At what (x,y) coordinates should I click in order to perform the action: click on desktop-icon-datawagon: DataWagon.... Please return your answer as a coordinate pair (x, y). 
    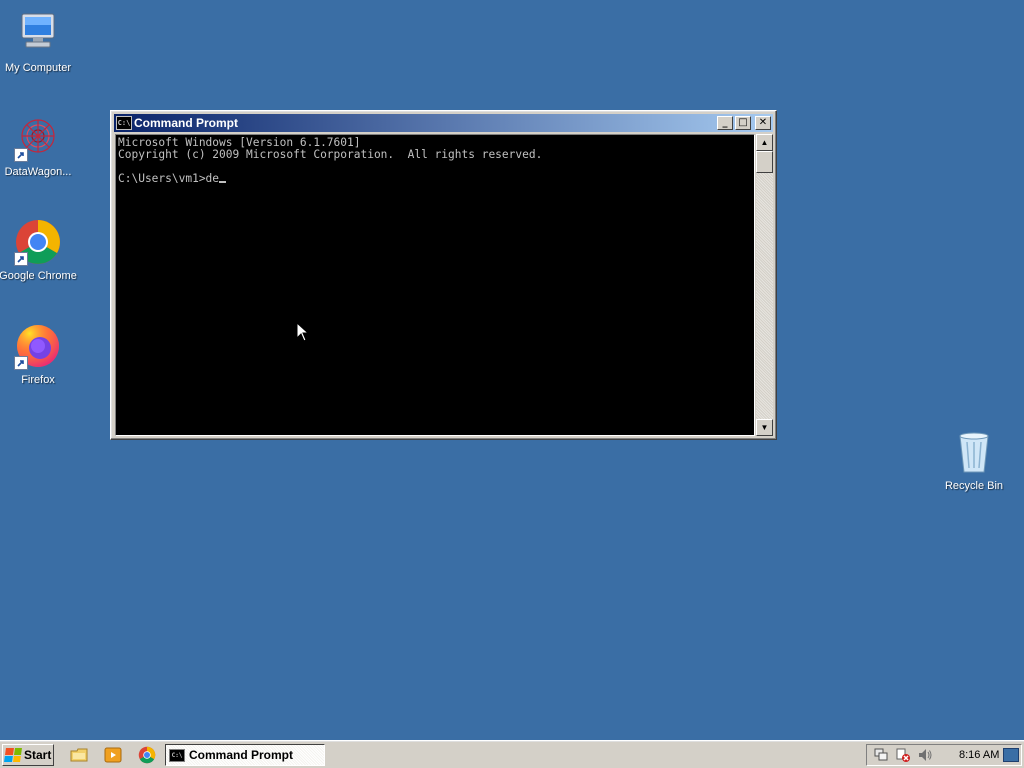
    Looking at the image, I should click on (39, 146).